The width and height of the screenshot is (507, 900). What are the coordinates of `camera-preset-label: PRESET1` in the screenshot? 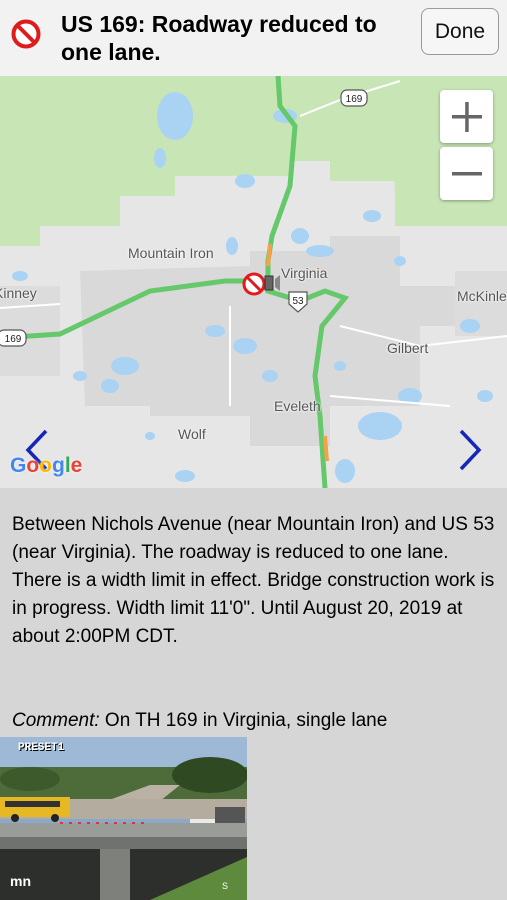 It's located at (41, 748).